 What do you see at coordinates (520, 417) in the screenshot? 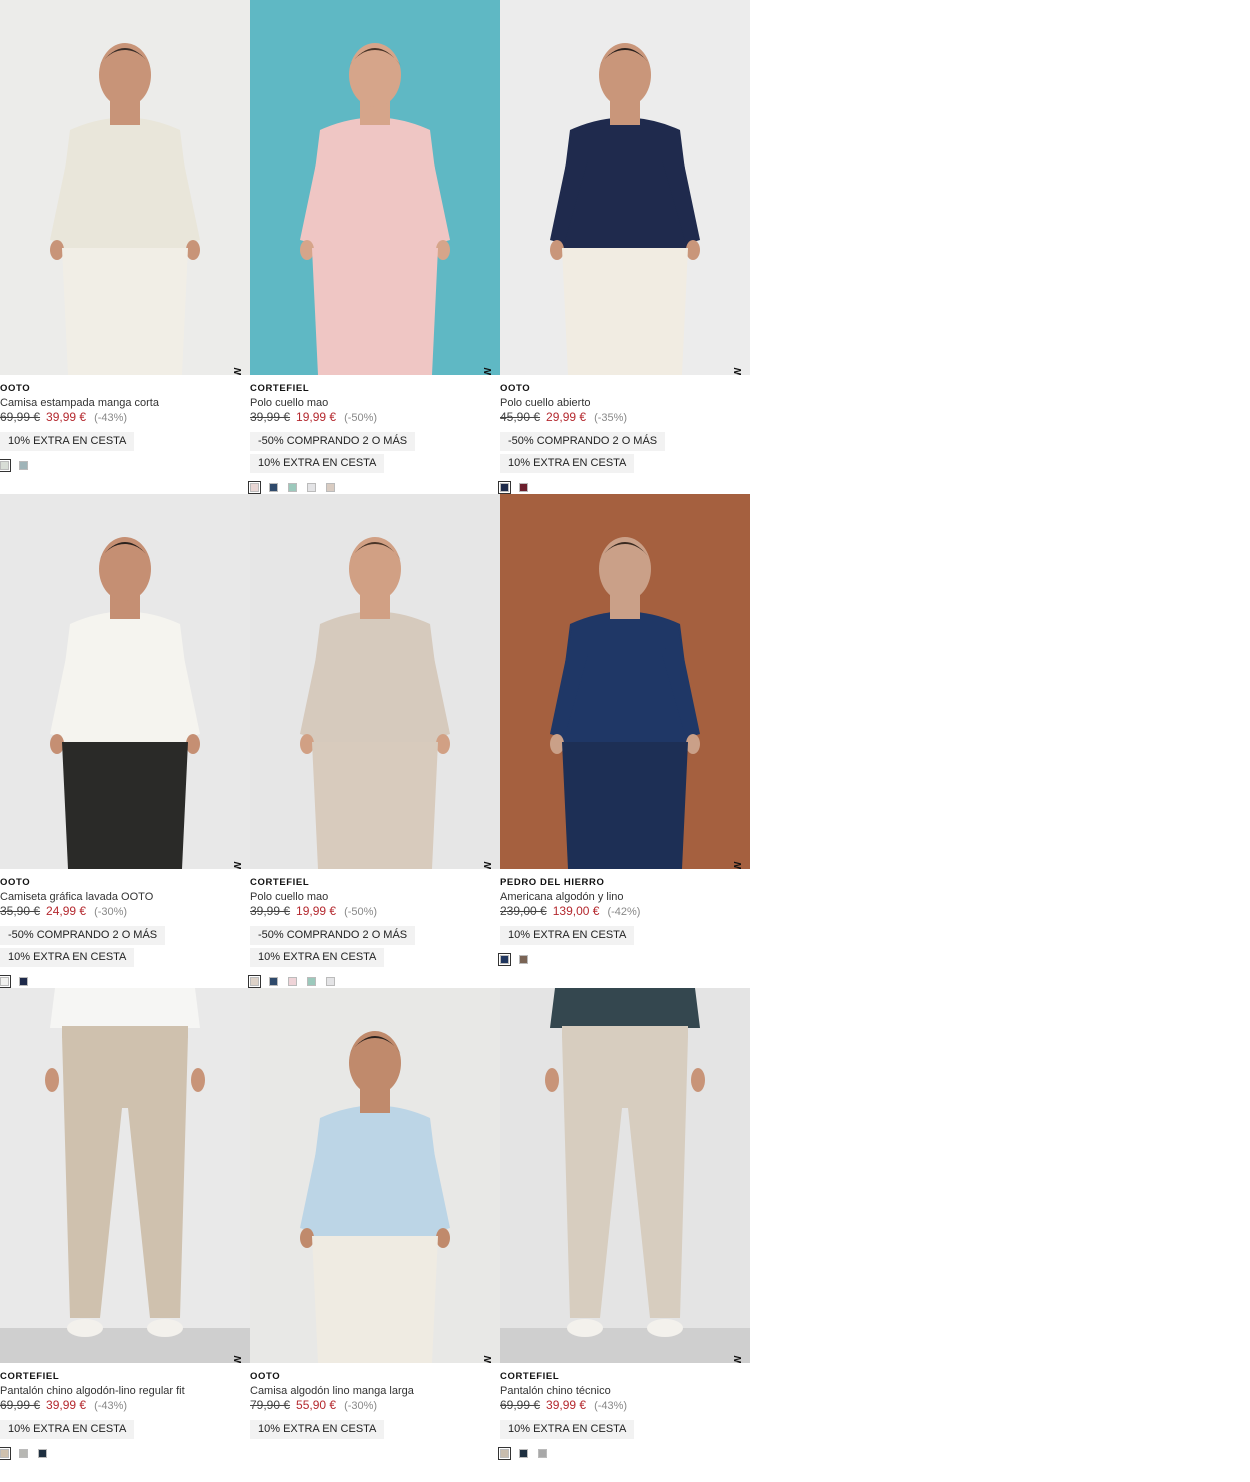
I see `original-price: 45,90 €` at bounding box center [520, 417].